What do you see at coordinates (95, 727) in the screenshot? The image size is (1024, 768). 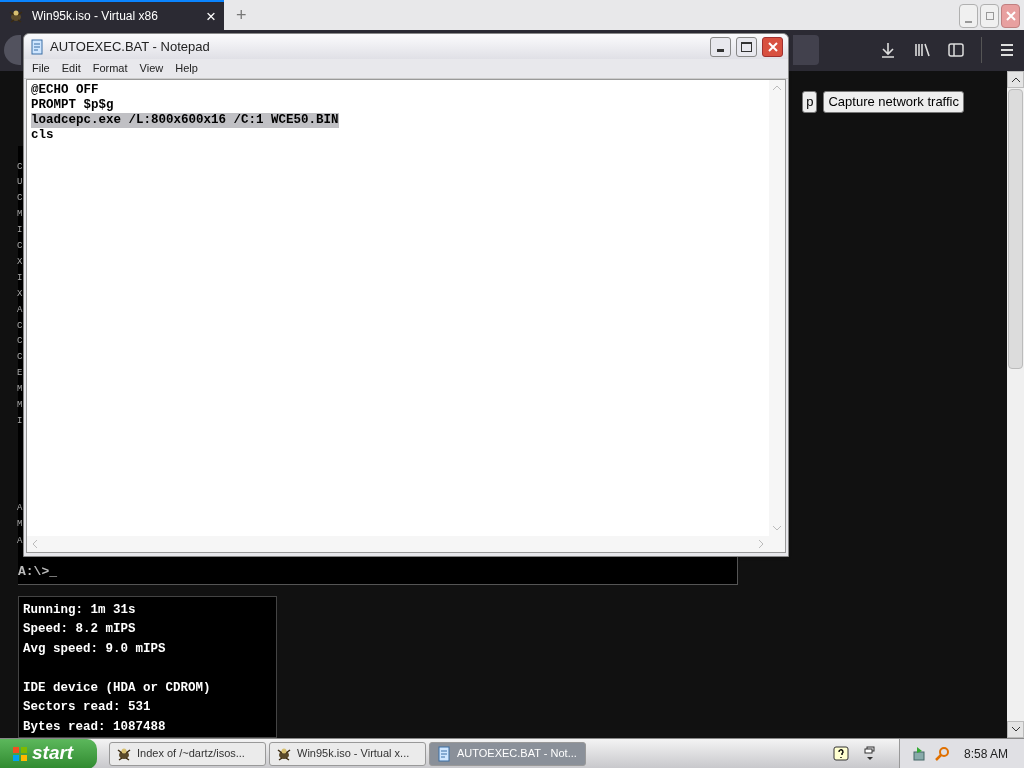 I see `stats-line: Bytes read: 1087488` at bounding box center [95, 727].